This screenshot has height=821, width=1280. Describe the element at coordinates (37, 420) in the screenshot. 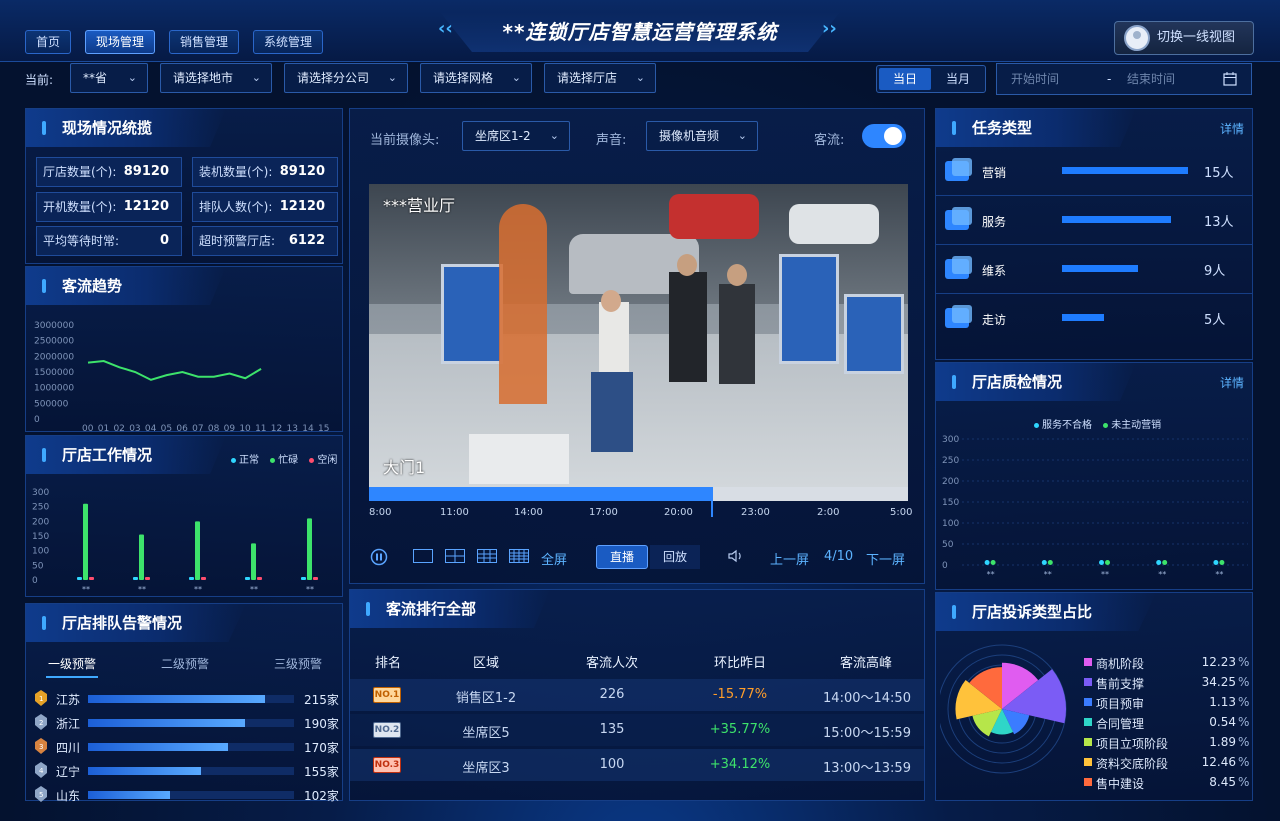

I see `y-tick-label: 0` at that location.